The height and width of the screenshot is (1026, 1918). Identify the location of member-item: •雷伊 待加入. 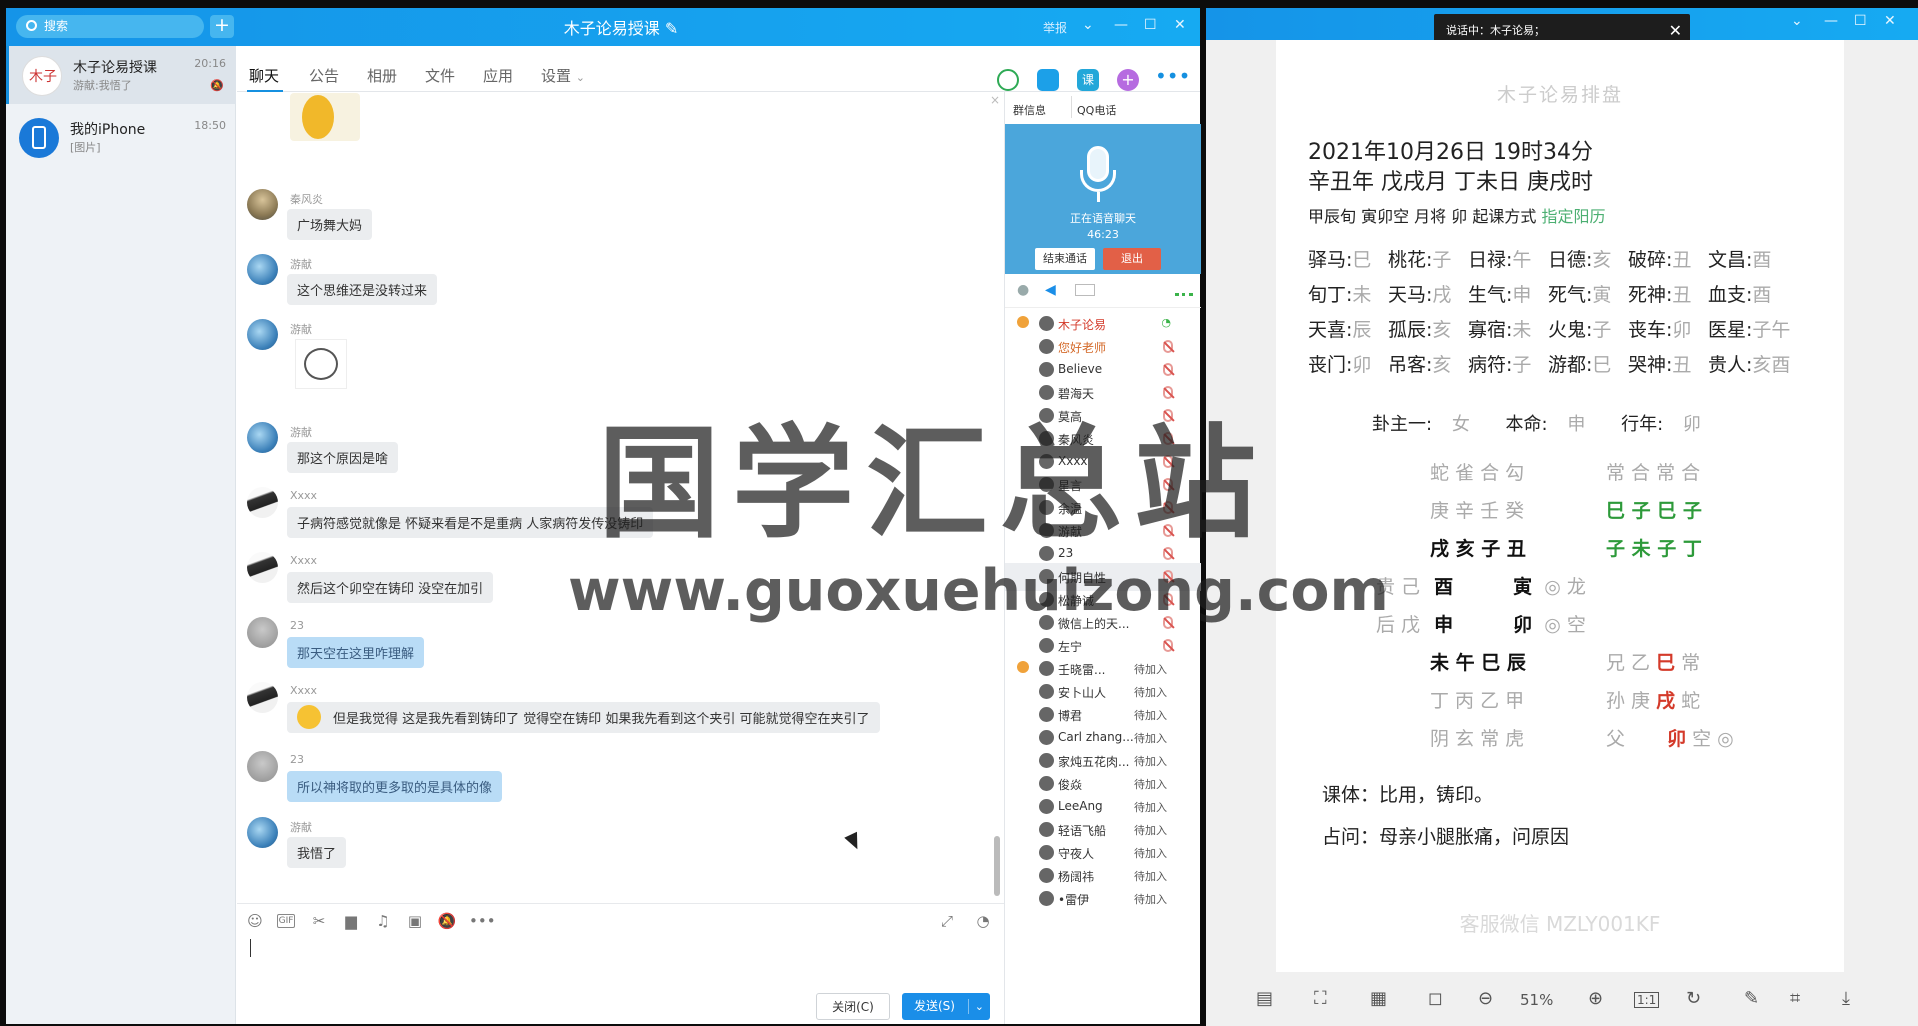
(1103, 899).